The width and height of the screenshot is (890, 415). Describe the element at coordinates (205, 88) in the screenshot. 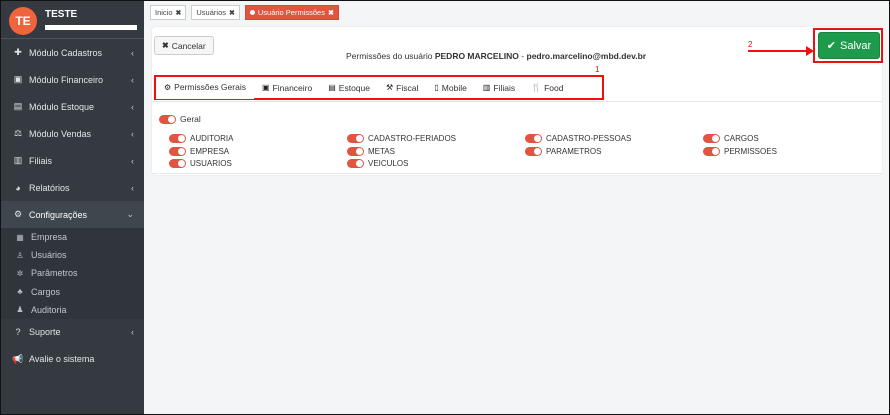

I see `tab-permissoes-gerais: ⚙ Permissões Gerais` at that location.